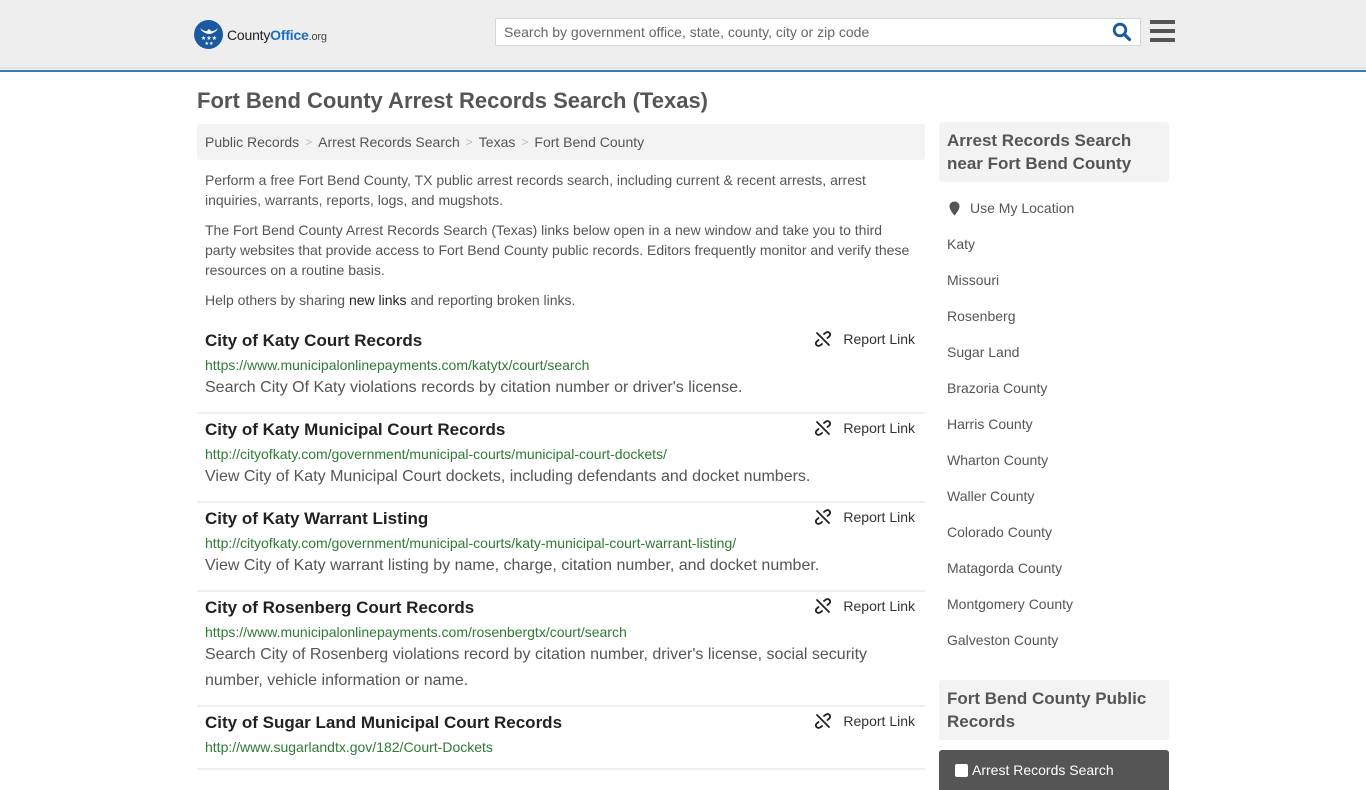 Image resolution: width=1366 pixels, height=790 pixels. Describe the element at coordinates (961, 770) in the screenshot. I see `arrest-records-icon` at that location.